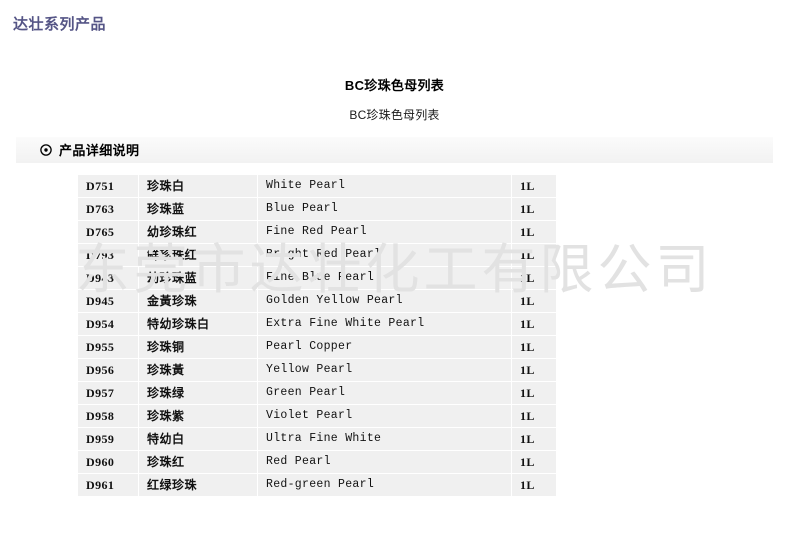  I want to click on cell-name-cn: 珍珠黃, so click(198, 370).